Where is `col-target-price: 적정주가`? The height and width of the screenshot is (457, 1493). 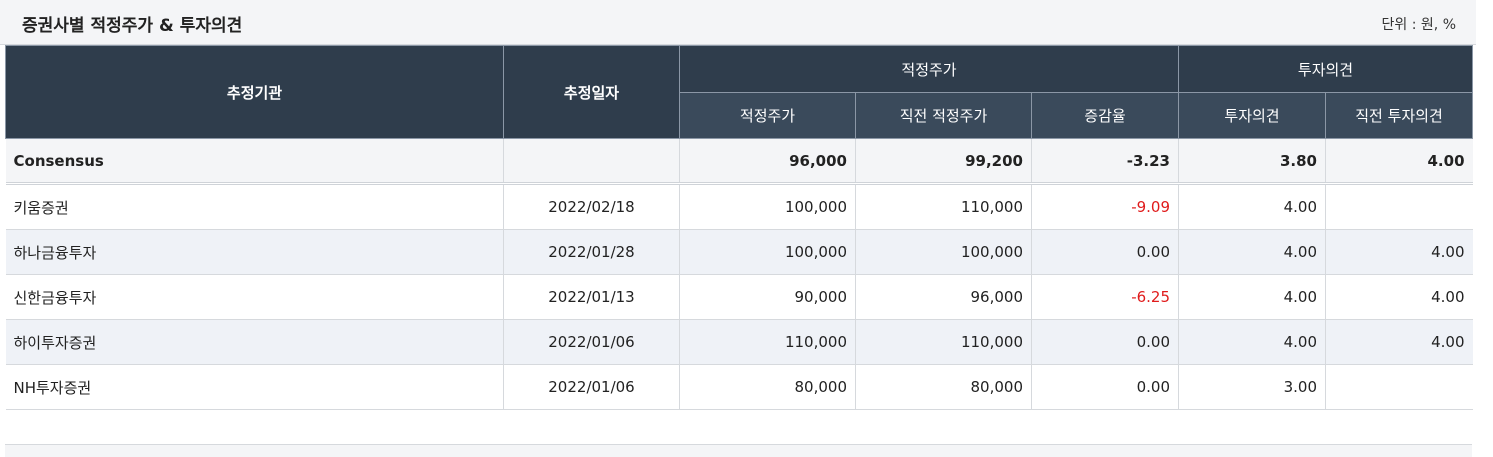 col-target-price: 적정주가 is located at coordinates (767, 115).